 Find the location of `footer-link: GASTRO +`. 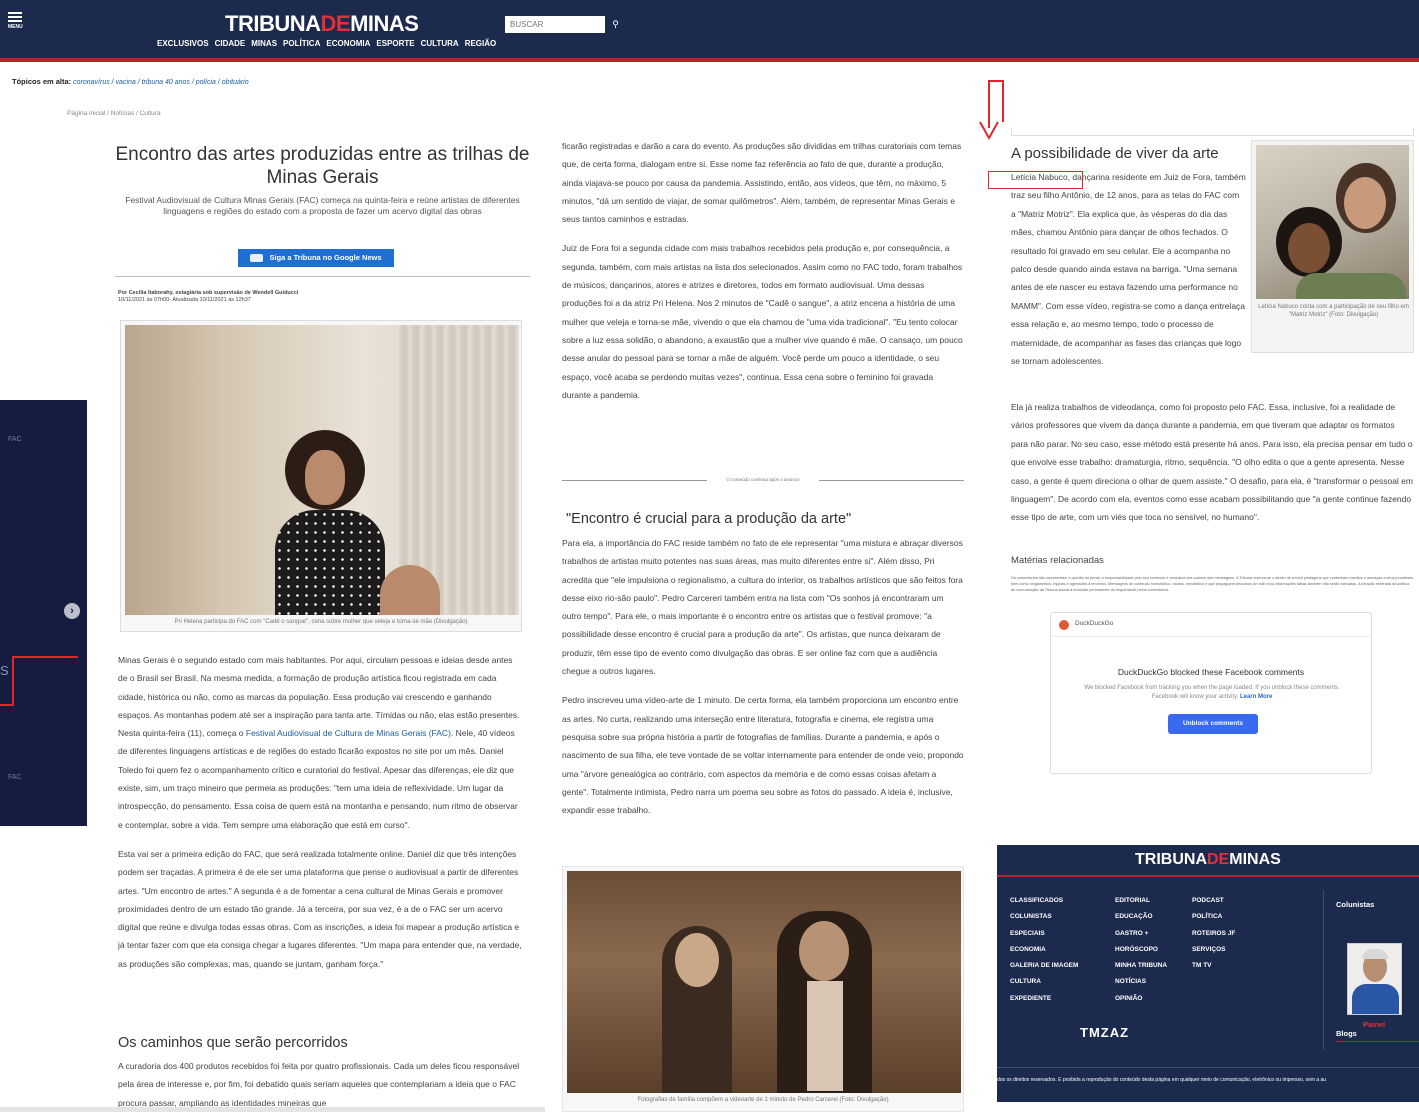

footer-link: GASTRO + is located at coordinates (1141, 934).